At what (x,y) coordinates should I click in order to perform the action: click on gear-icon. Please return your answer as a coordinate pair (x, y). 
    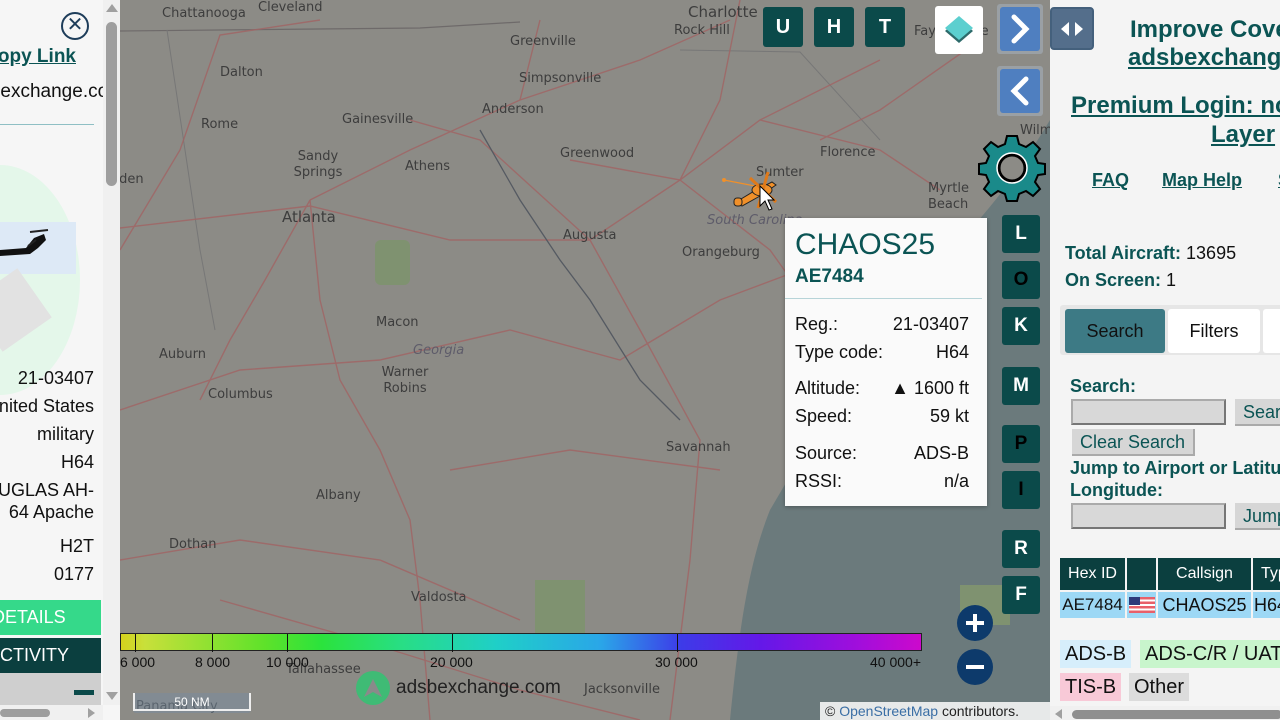
    Looking at the image, I should click on (1012, 168).